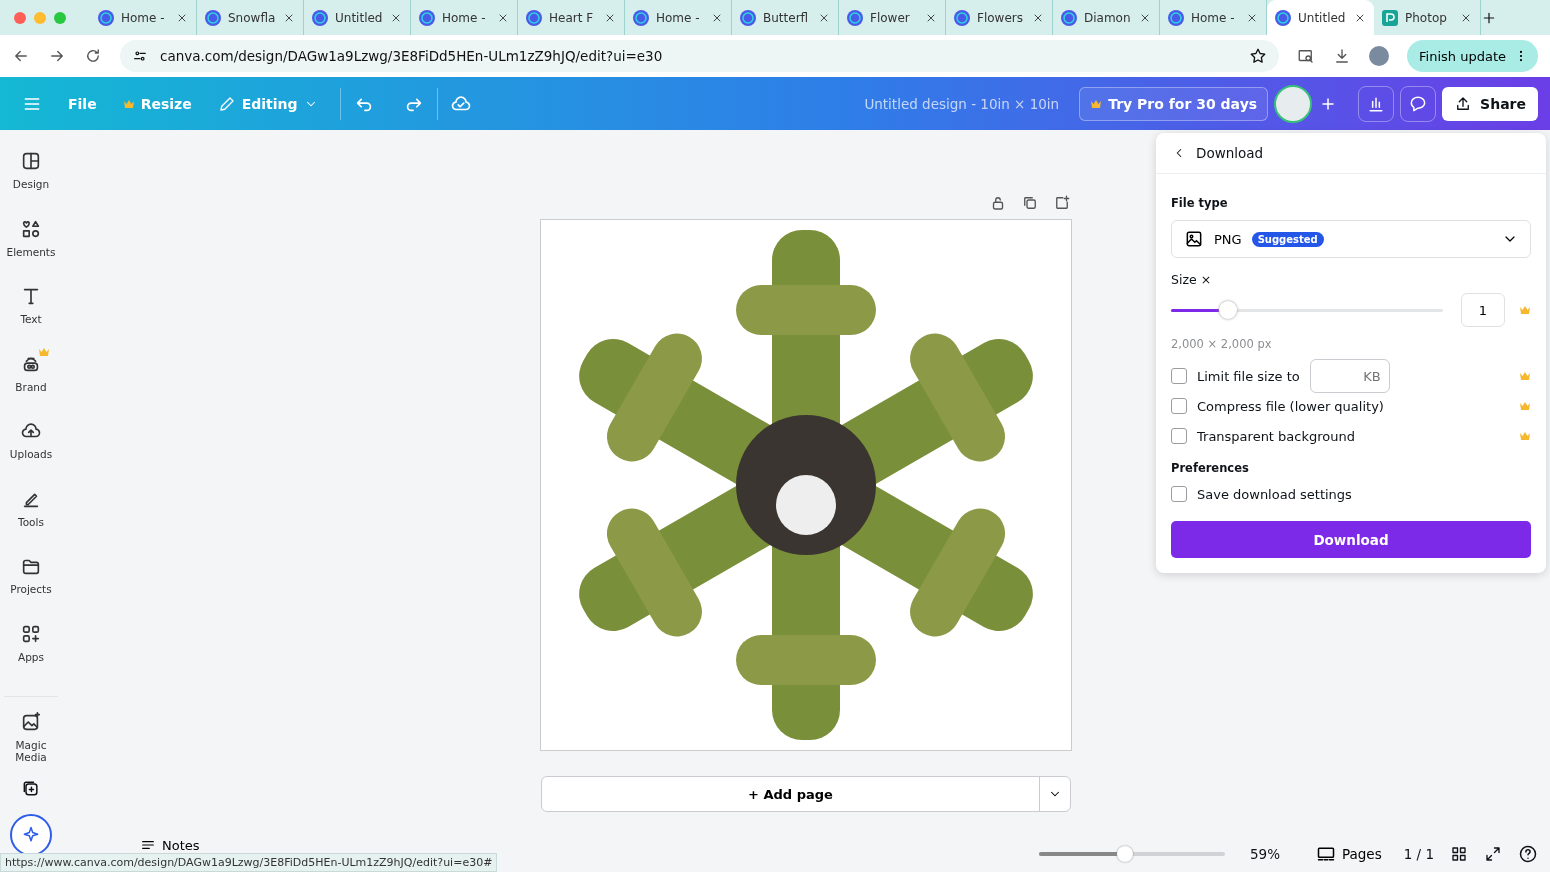  Describe the element at coordinates (1320, 17) in the screenshot. I see `browser-tab: Untitled` at that location.